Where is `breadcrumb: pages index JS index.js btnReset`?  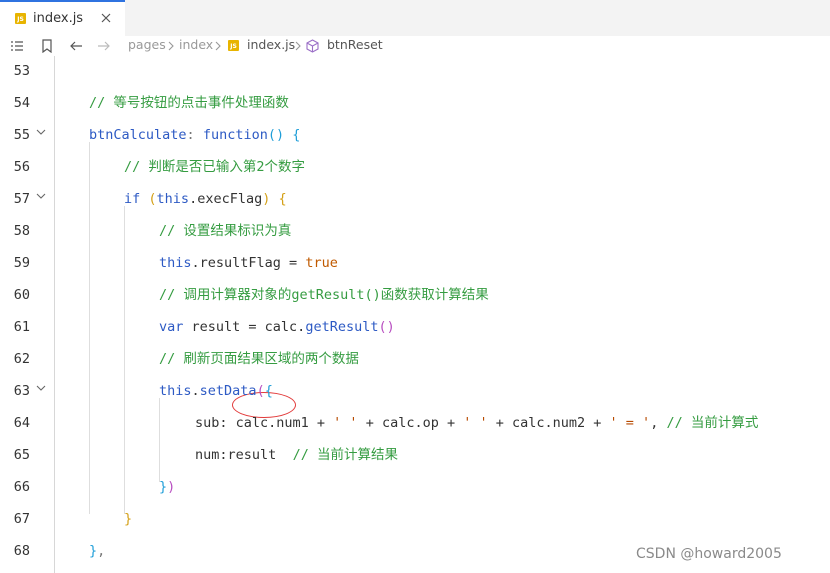
breadcrumb: pages index JS index.js btnReset is located at coordinates (415, 46).